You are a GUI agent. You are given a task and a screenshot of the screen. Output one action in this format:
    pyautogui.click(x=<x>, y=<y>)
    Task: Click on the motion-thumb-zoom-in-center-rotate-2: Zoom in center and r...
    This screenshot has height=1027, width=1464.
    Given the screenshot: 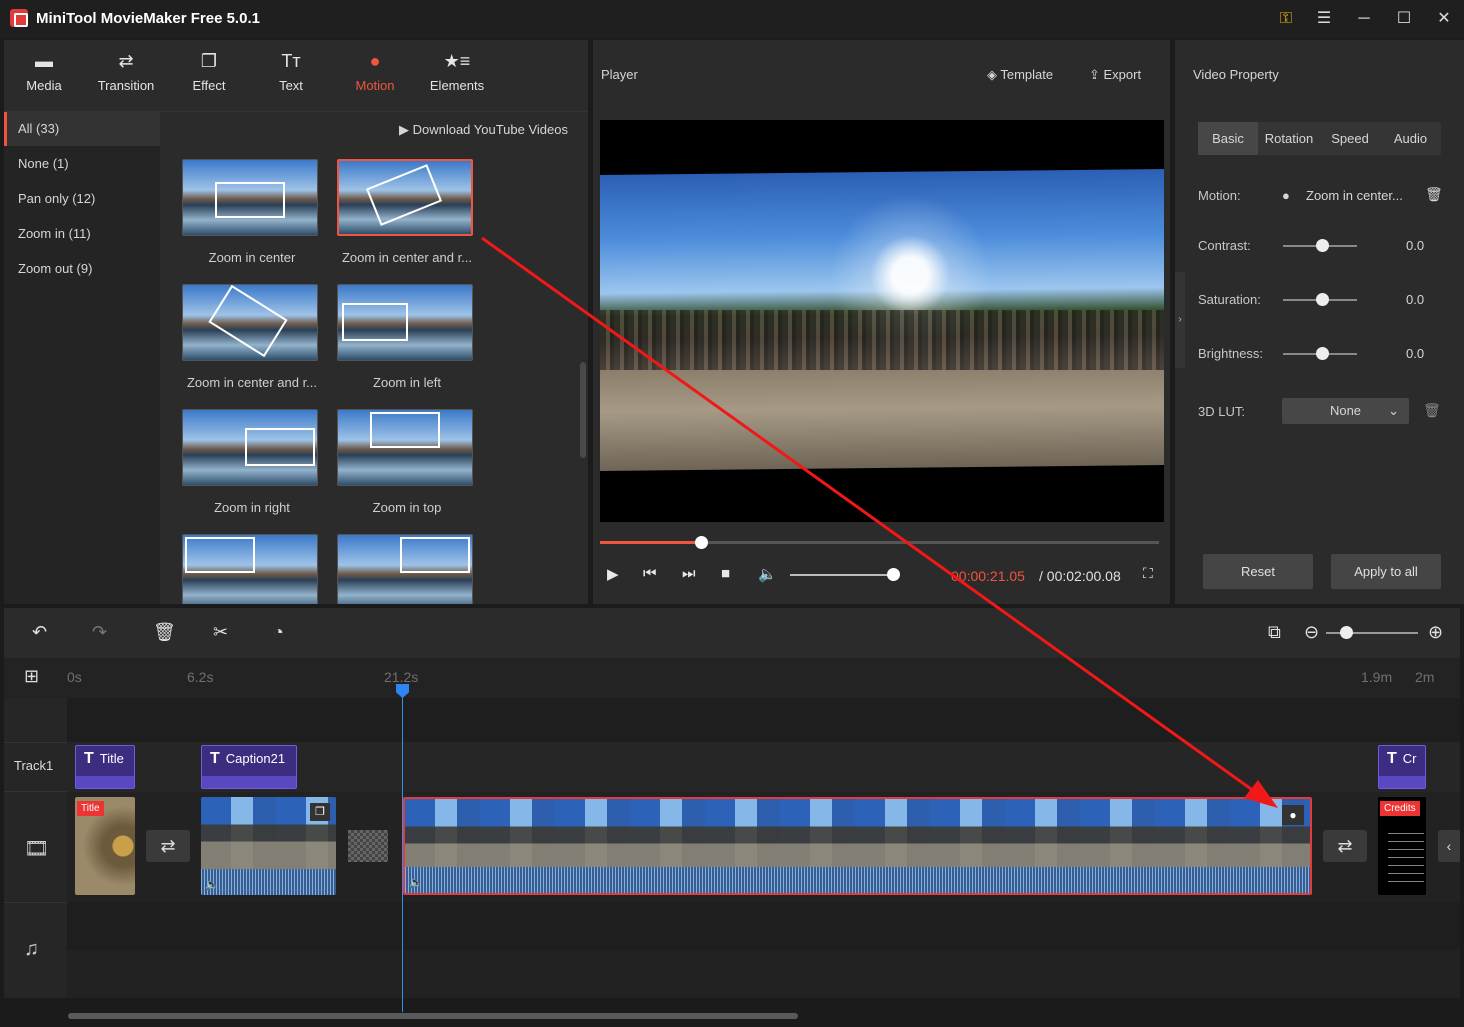 What is the action you would take?
    pyautogui.click(x=252, y=337)
    